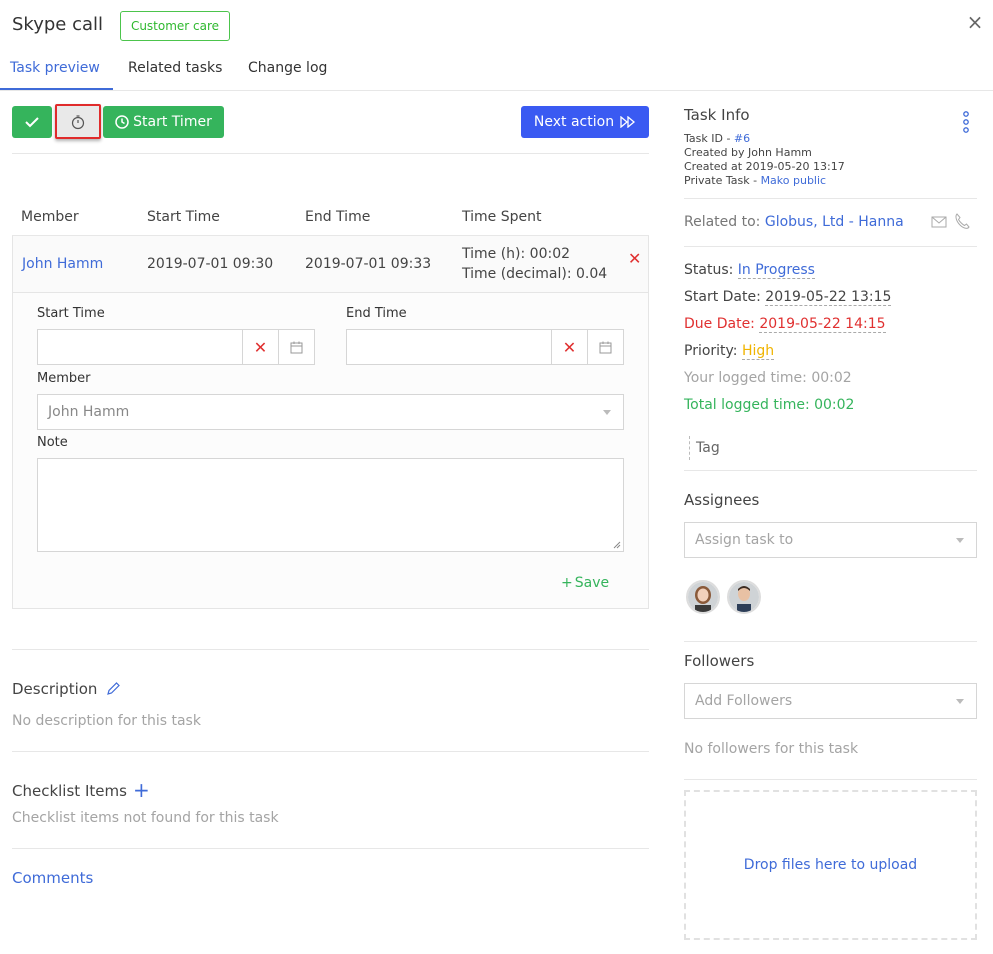 Image resolution: width=993 pixels, height=954 pixels. Describe the element at coordinates (175, 26) in the screenshot. I see `project-badge: Customer care` at that location.